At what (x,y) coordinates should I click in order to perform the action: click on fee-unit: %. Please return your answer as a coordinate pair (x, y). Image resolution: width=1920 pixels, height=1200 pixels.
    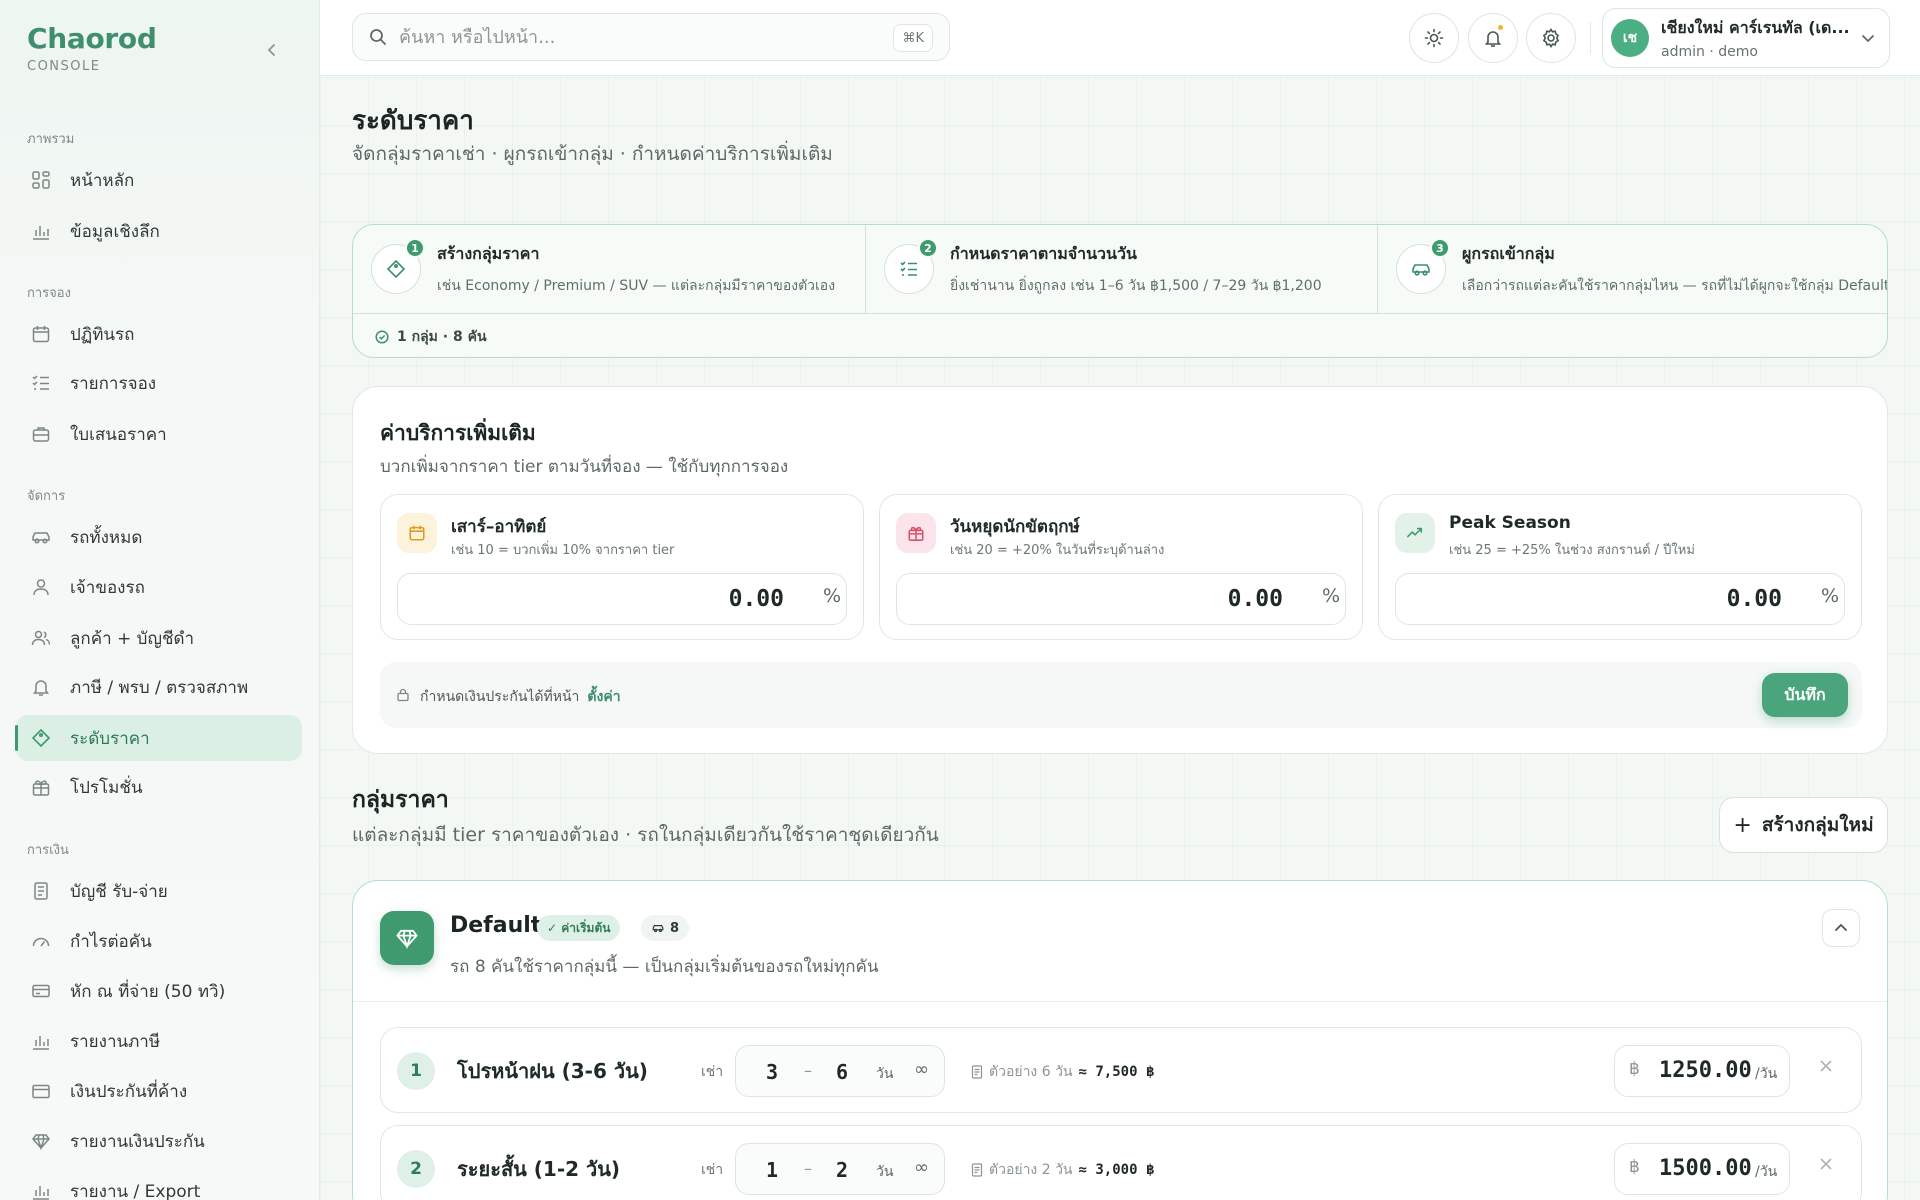
    Looking at the image, I should click on (1330, 596).